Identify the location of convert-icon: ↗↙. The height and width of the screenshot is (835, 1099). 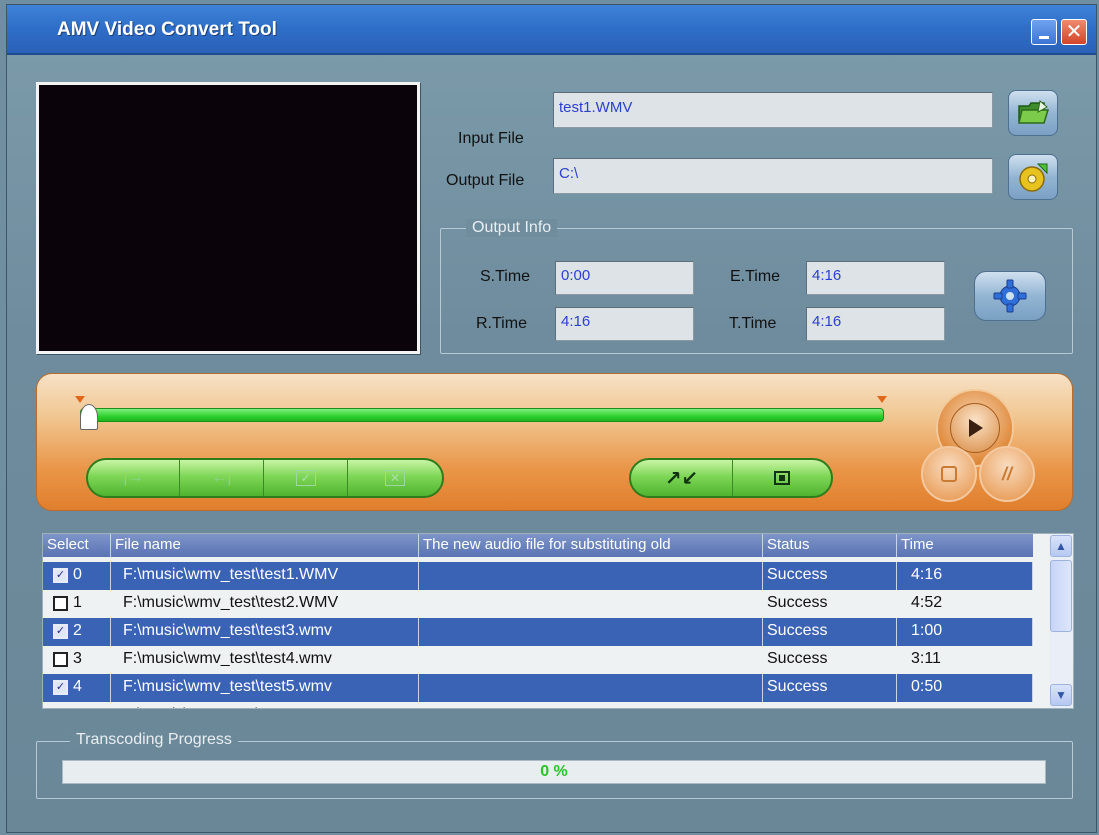
(681, 478).